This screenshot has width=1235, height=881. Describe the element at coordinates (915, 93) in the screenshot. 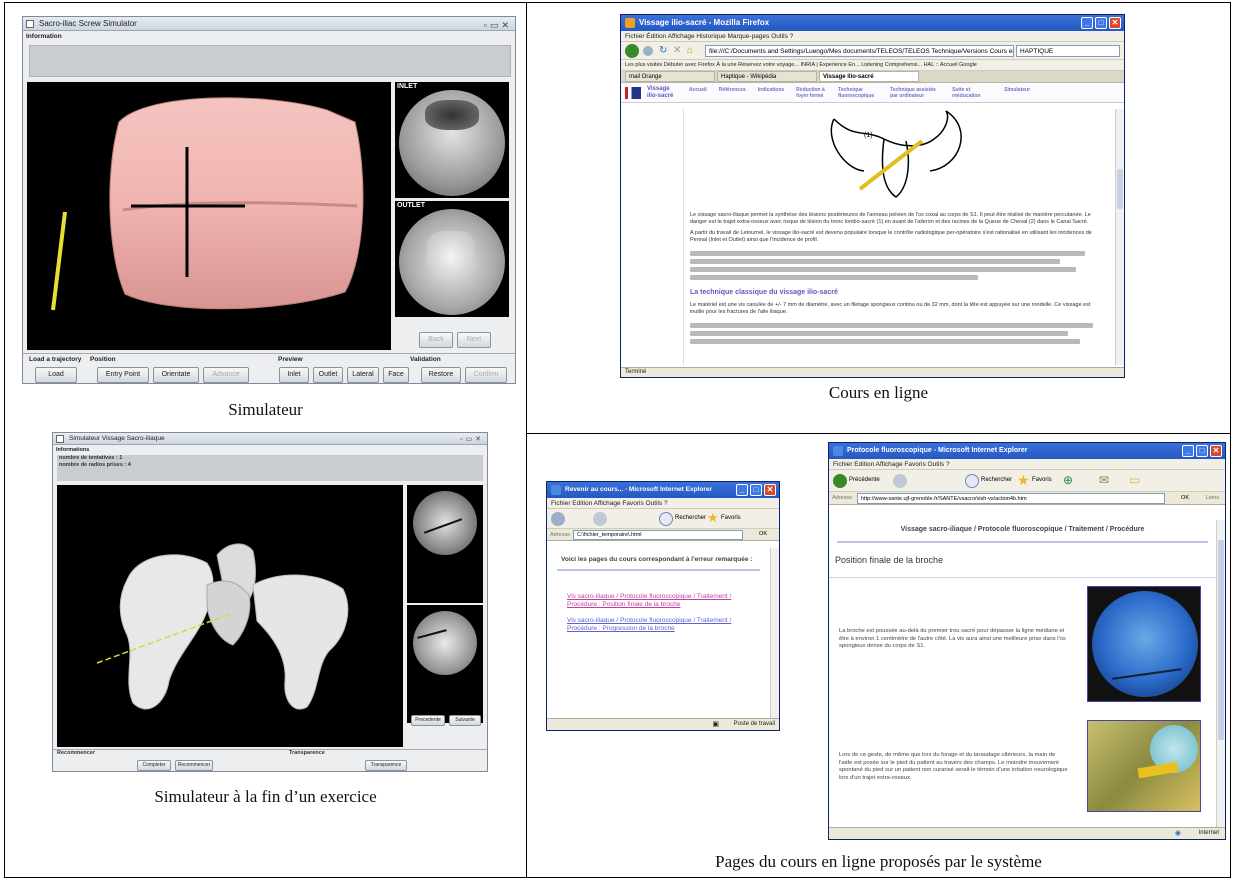

I see `nav-technique-ordi: Technique assistée par ordinateur` at that location.